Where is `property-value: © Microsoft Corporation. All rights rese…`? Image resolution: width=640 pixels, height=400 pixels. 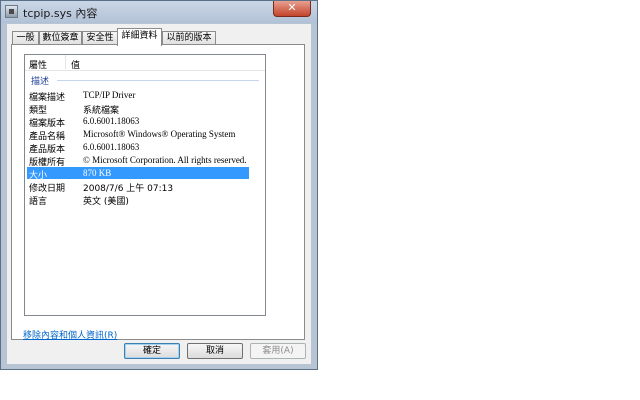 property-value: © Microsoft Corporation. All rights rese… is located at coordinates (165, 160).